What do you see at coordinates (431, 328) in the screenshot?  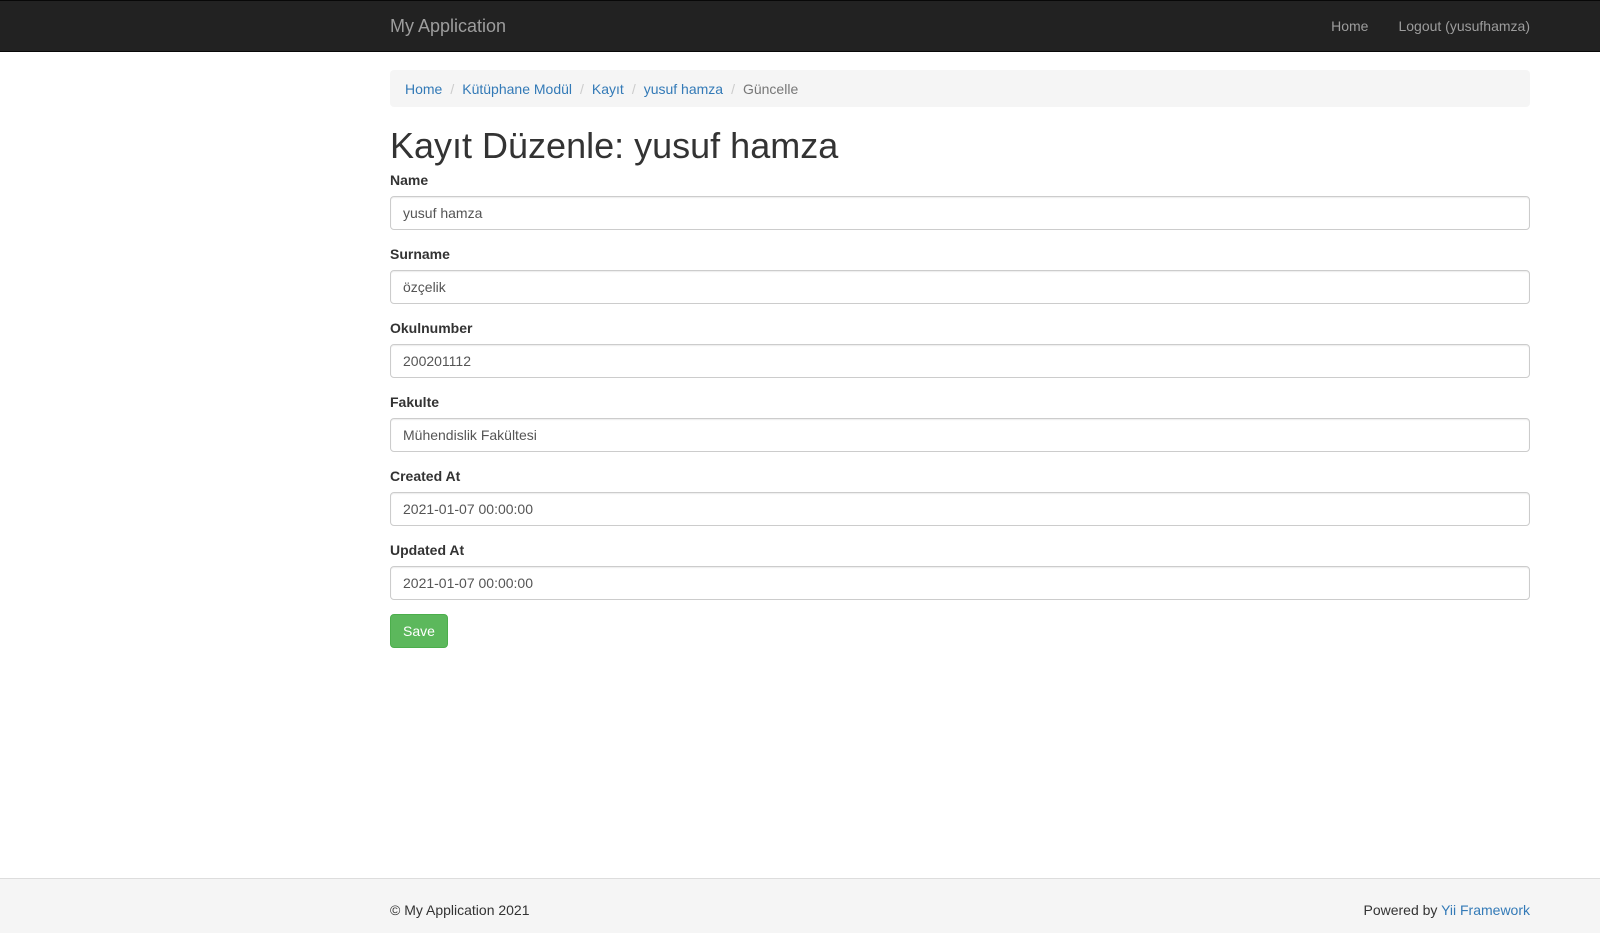 I see `okulnumber-label: Okulnumber` at bounding box center [431, 328].